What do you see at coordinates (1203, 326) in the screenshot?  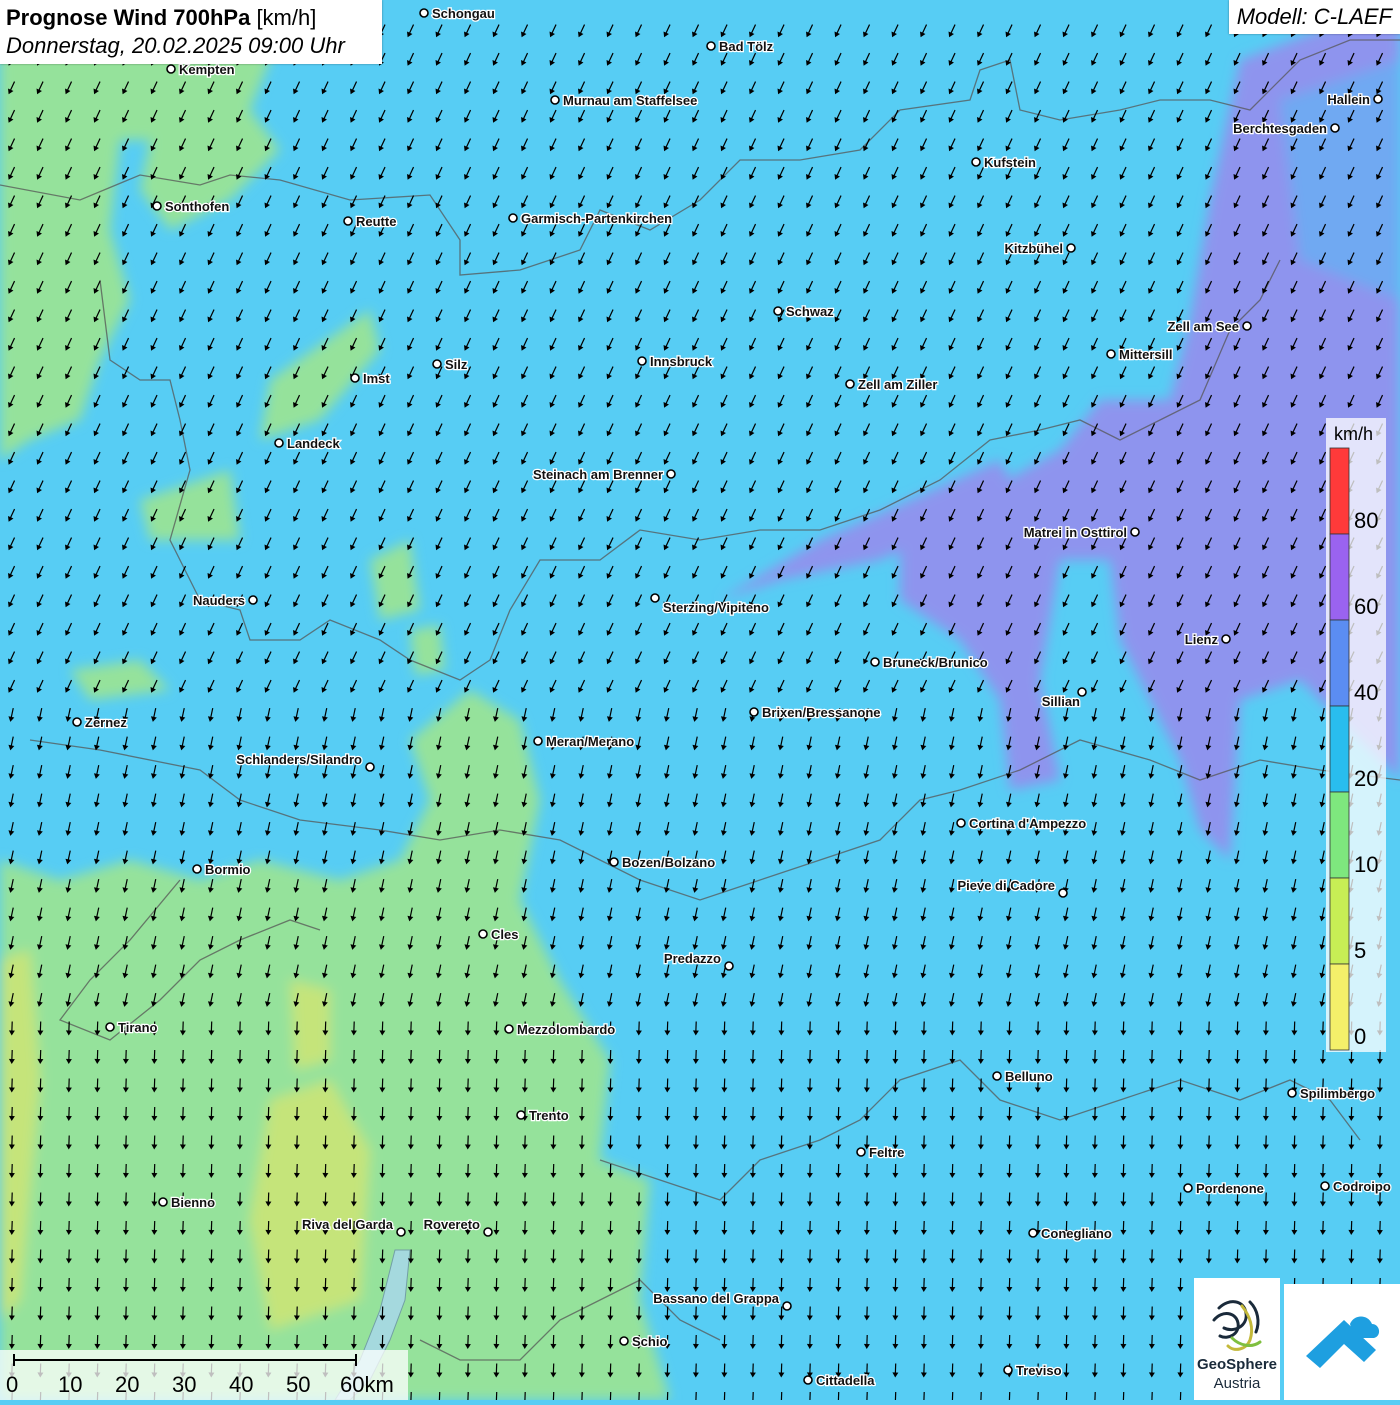 I see `city-label: Zell am See` at bounding box center [1203, 326].